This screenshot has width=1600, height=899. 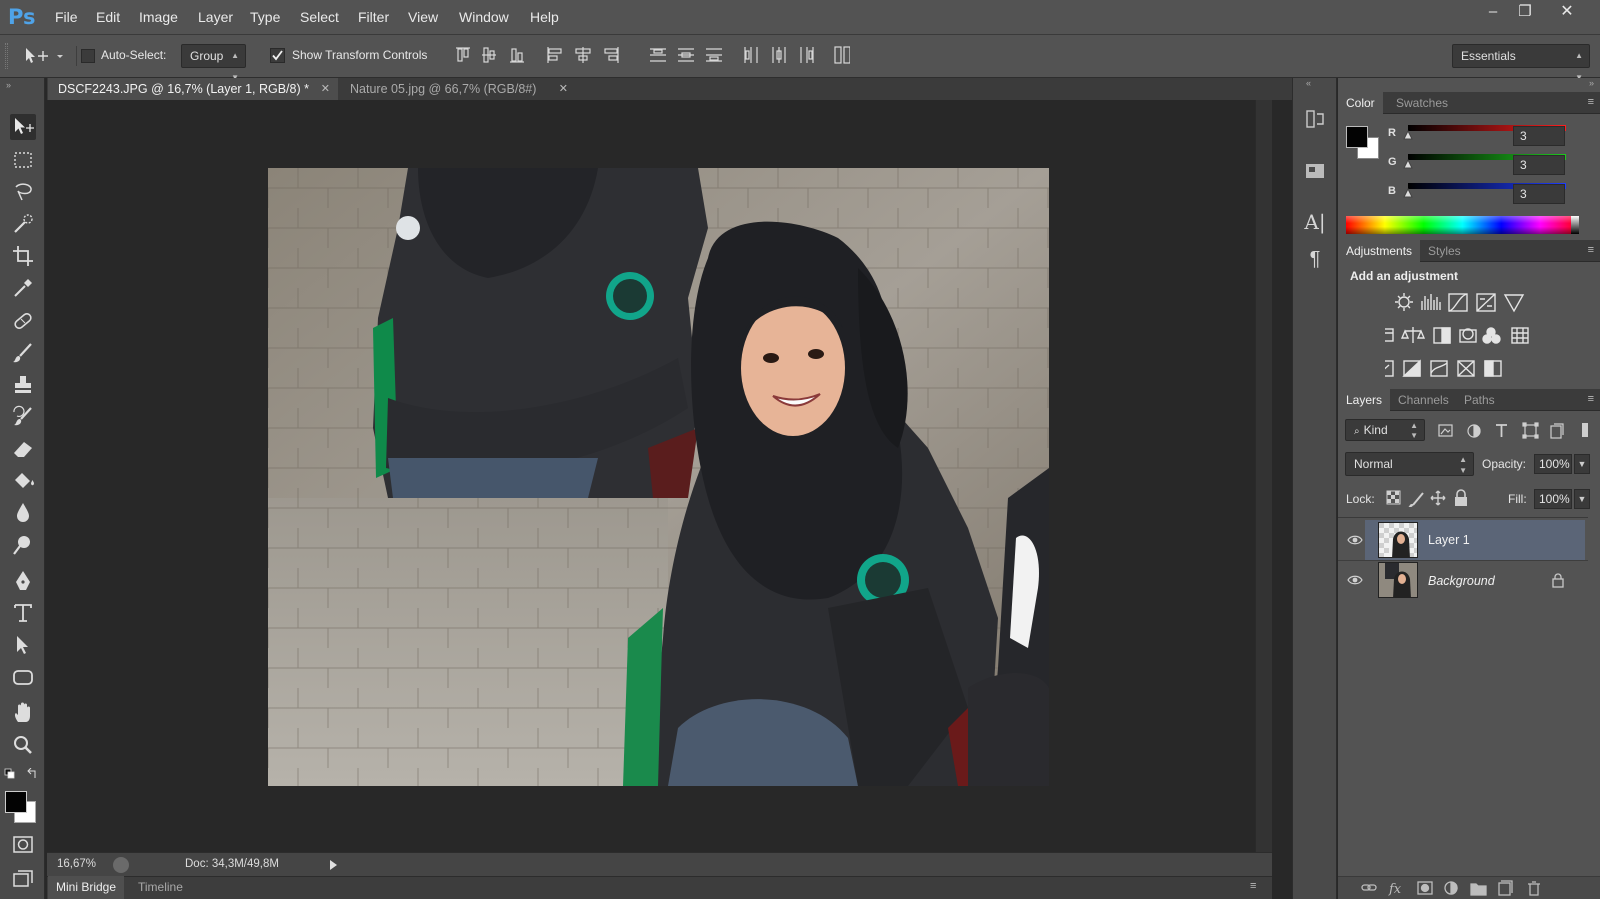 I want to click on eyedropper-tool-icon, so click(x=23, y=288).